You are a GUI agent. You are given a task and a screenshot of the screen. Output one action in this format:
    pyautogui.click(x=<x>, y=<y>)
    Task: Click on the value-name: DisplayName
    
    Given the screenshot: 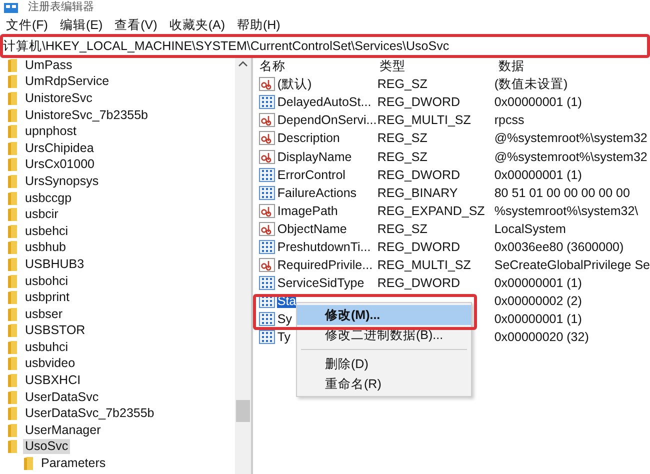 What is the action you would take?
    pyautogui.click(x=314, y=157)
    